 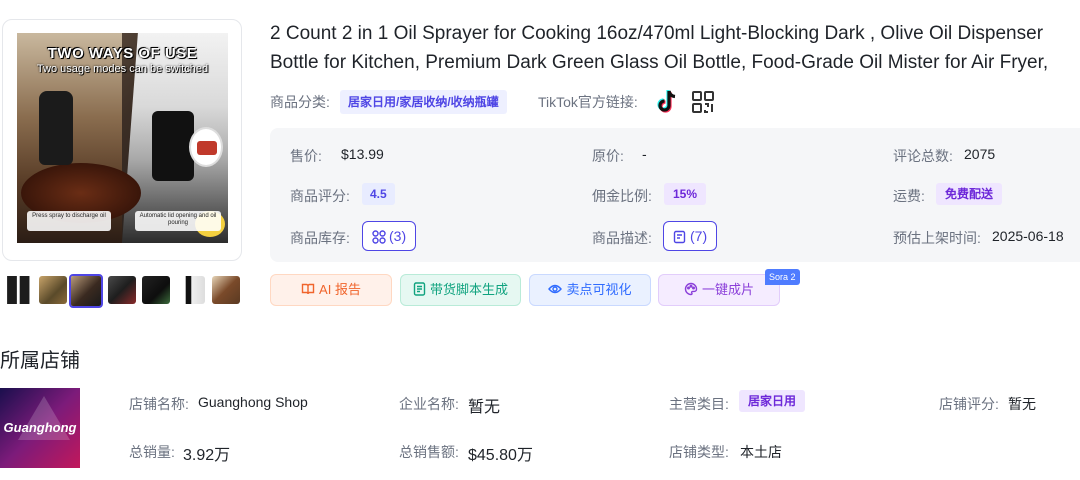 I want to click on price-value: $13.99, so click(x=362, y=154).